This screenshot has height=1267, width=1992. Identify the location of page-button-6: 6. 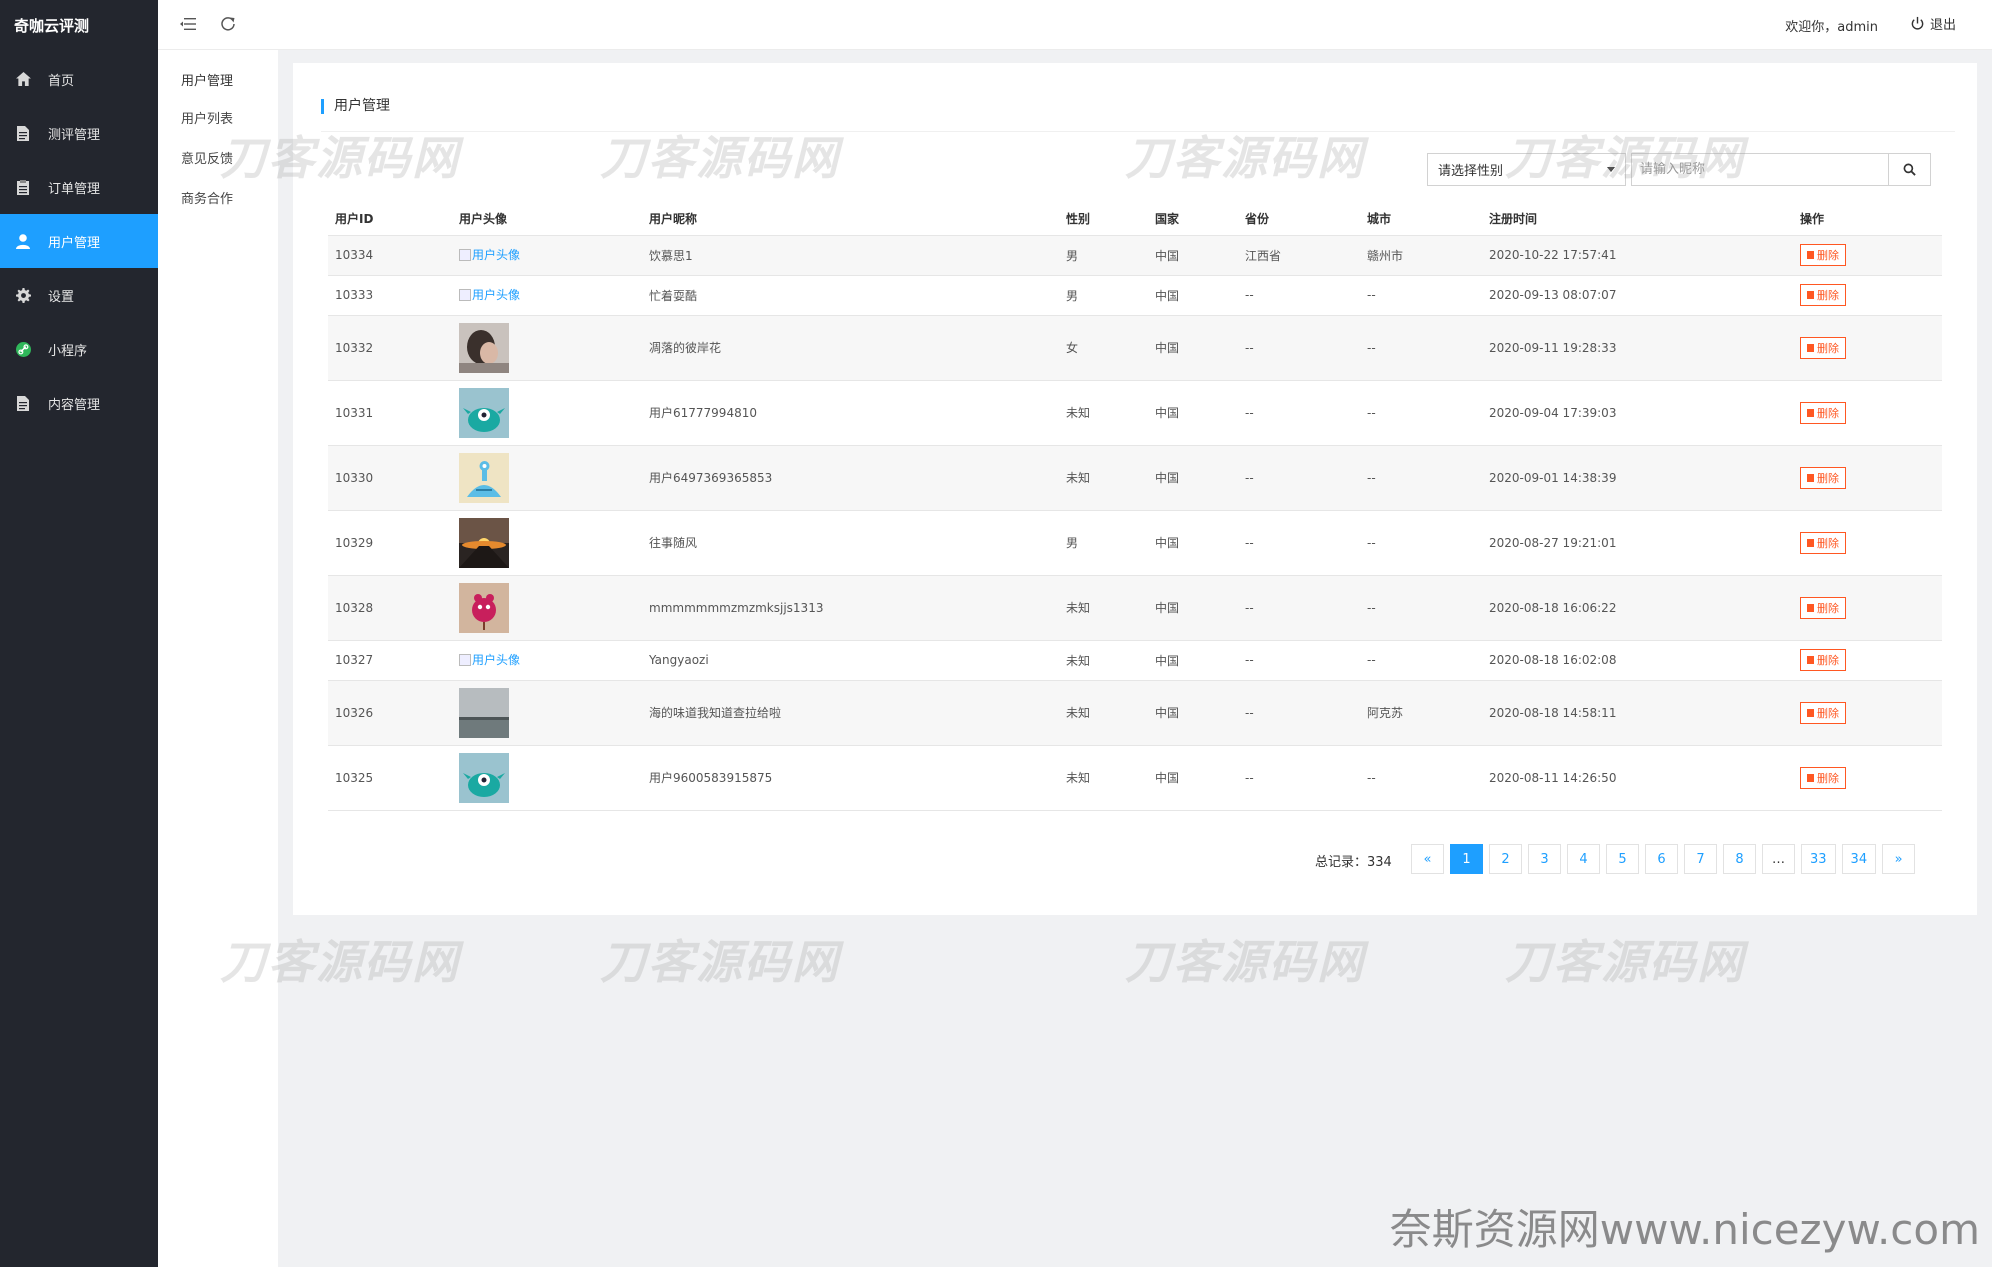
(1661, 859).